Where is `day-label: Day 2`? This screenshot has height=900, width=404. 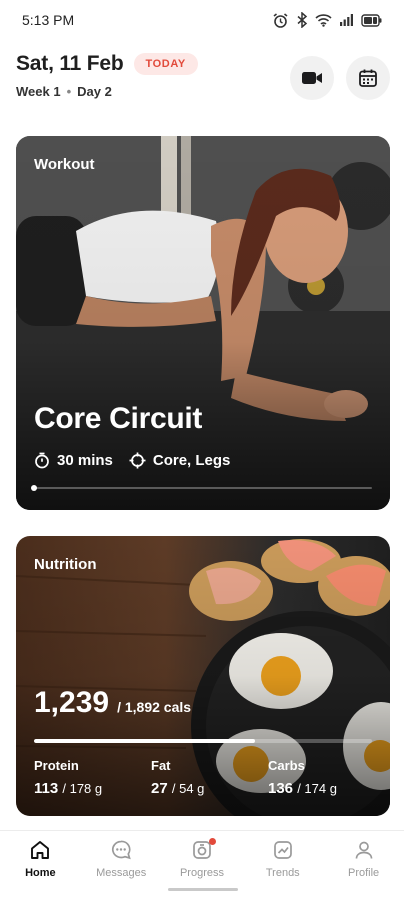 day-label: Day 2 is located at coordinates (94, 91).